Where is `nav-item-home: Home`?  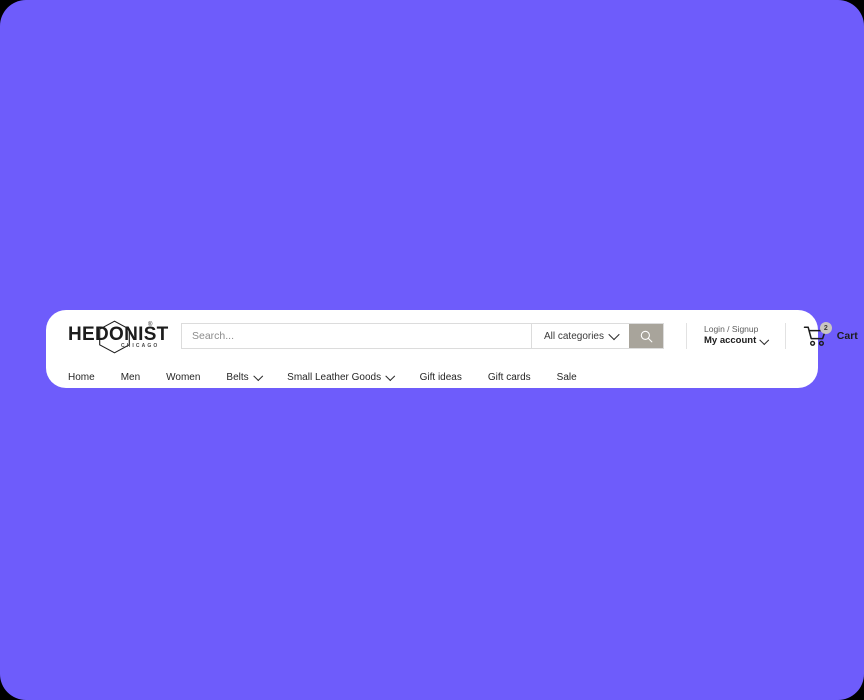 nav-item-home: Home is located at coordinates (81, 377).